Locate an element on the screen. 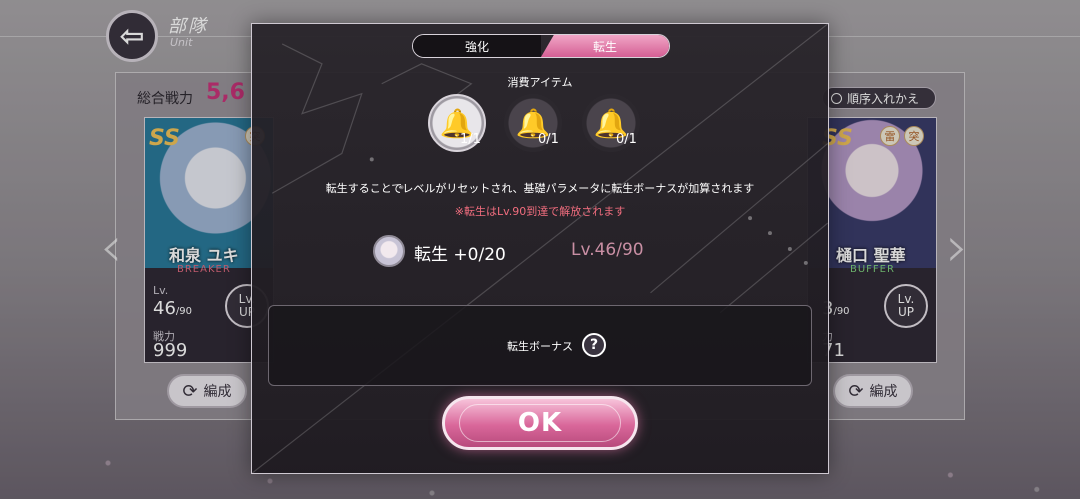 The image size is (1080, 499). items-title: 消費アイテム is located at coordinates (540, 82).